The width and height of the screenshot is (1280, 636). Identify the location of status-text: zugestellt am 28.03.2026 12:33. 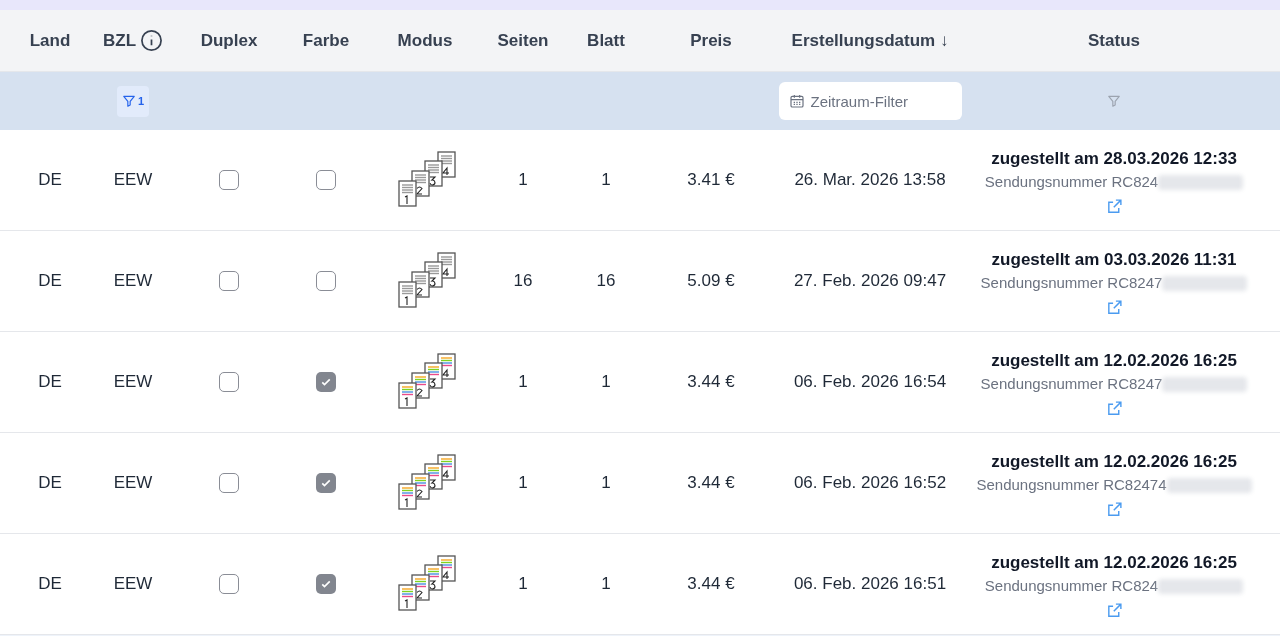
(1114, 158).